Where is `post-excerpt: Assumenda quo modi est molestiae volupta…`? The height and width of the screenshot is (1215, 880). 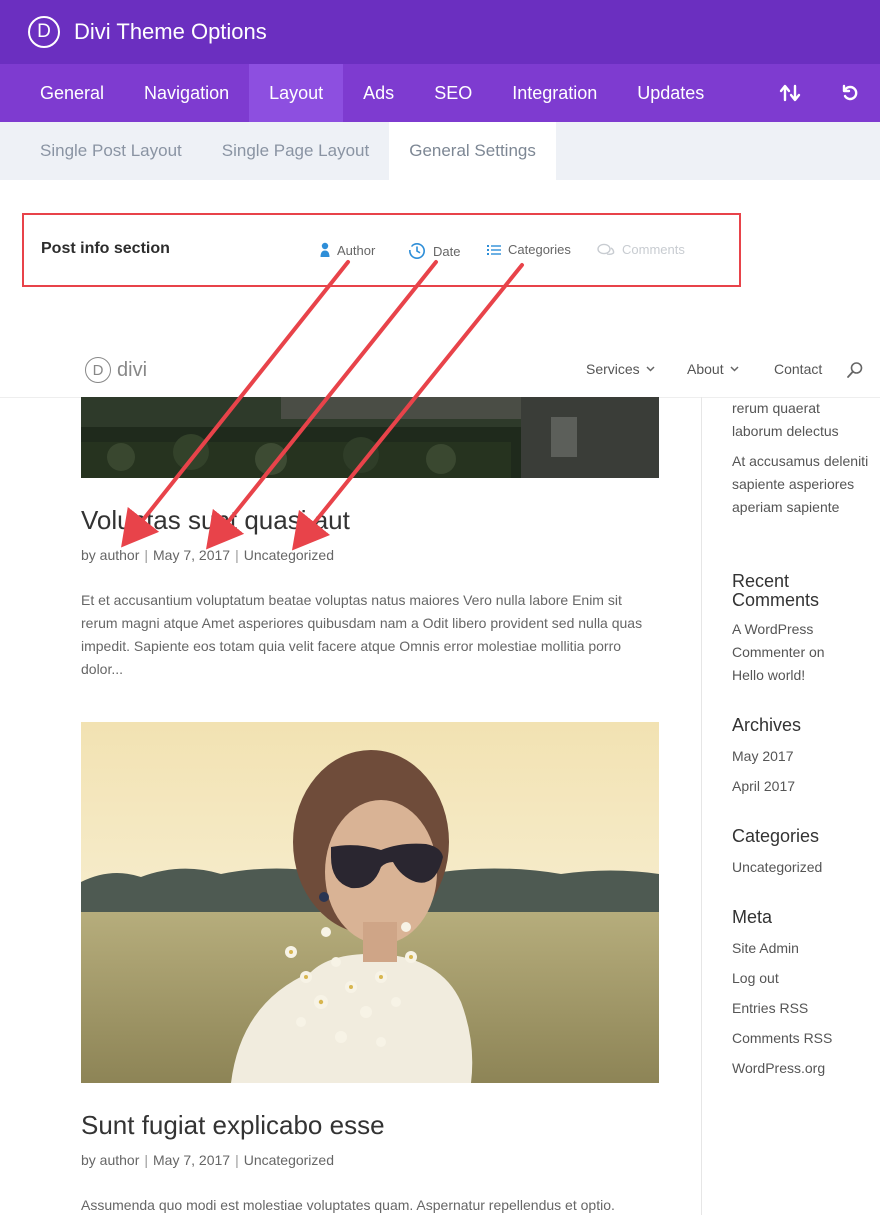
post-excerpt: Assumenda quo modi est molestiae volupta… is located at coordinates (348, 1205).